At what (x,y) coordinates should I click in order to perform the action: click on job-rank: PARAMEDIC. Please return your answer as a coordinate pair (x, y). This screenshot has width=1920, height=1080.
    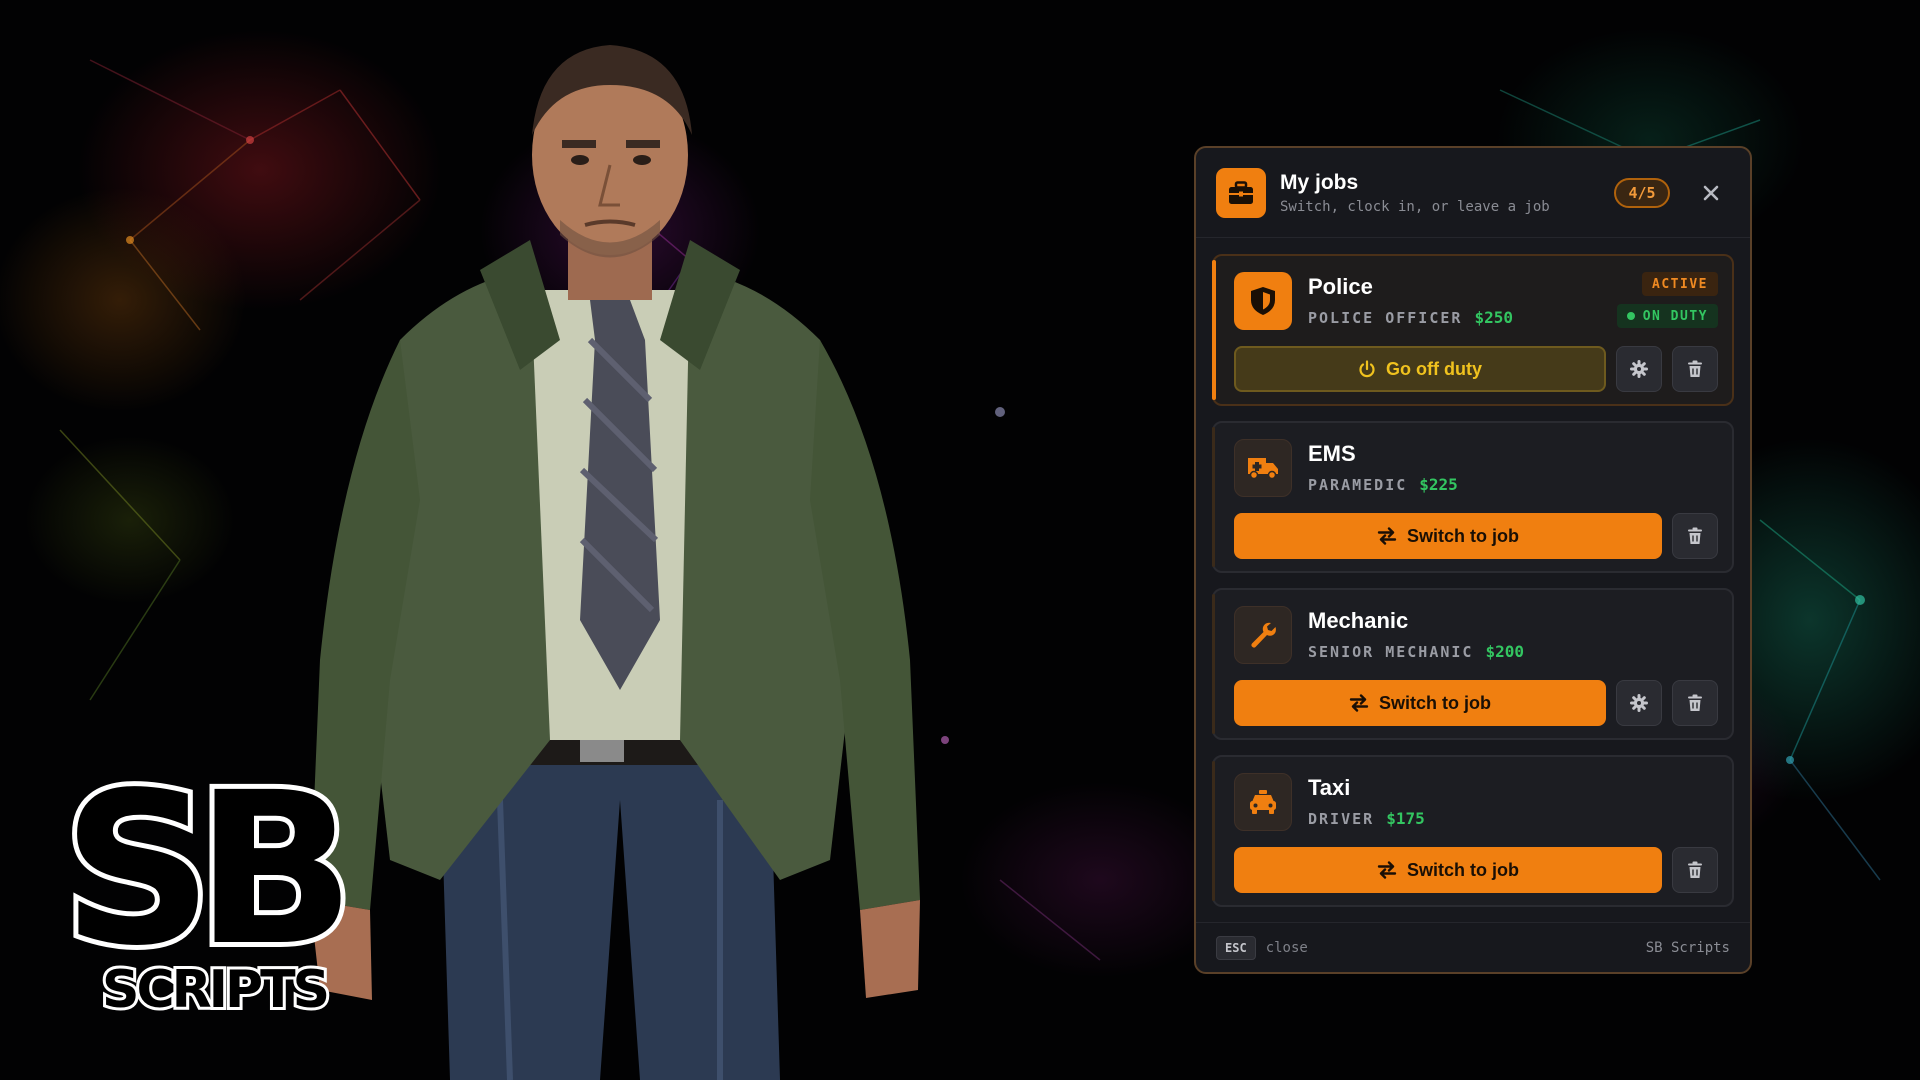
    Looking at the image, I should click on (1358, 484).